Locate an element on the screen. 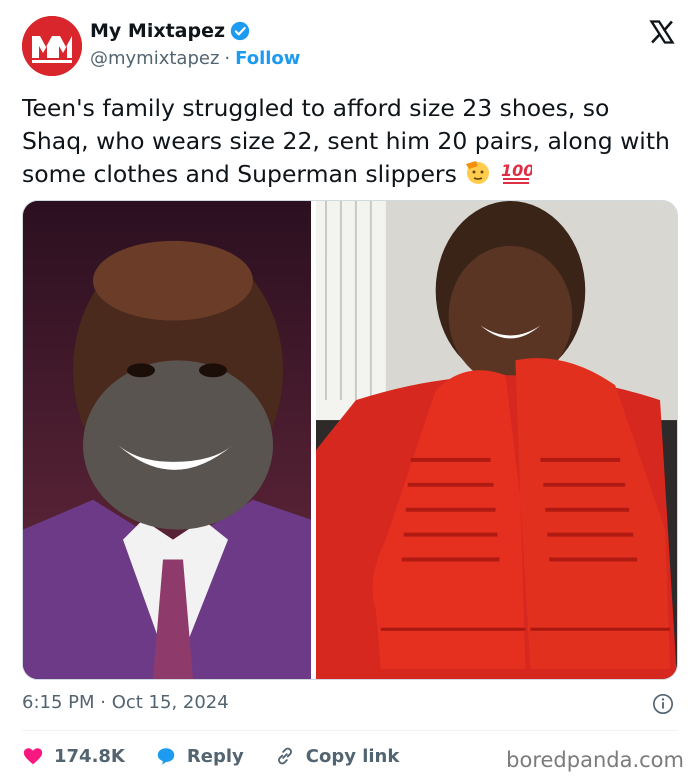  tweet-timestamp: 6:15 PM · Oct 15, 2024 is located at coordinates (125, 702).